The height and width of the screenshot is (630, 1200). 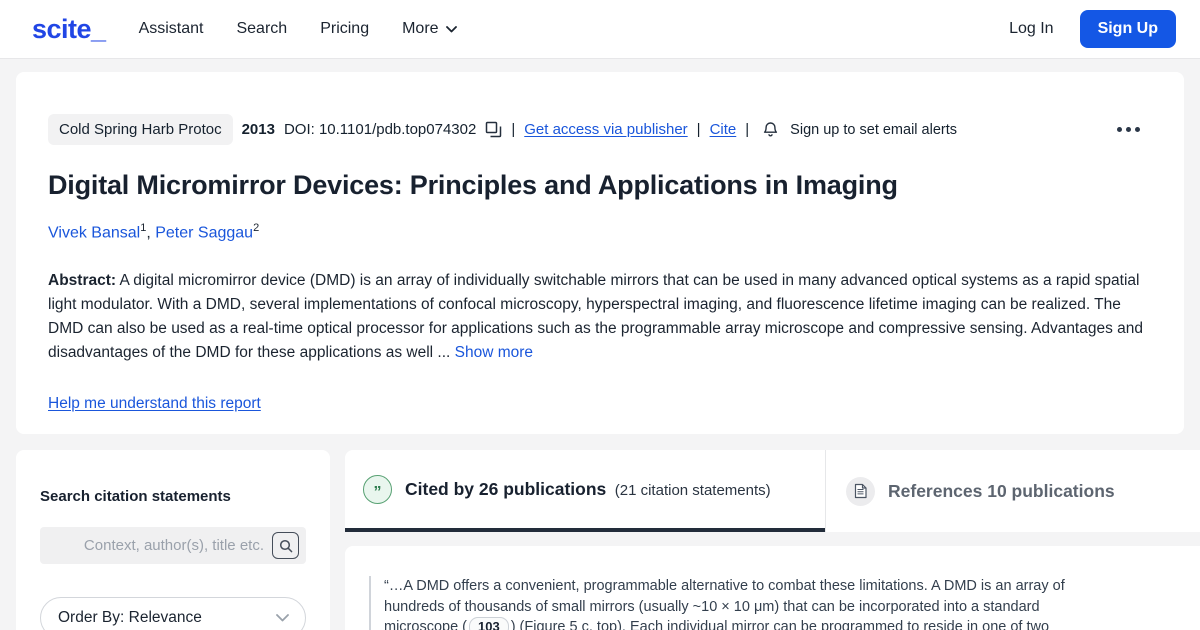 What do you see at coordinates (130, 617) in the screenshot?
I see `order-by-value: Order By: Relevance` at bounding box center [130, 617].